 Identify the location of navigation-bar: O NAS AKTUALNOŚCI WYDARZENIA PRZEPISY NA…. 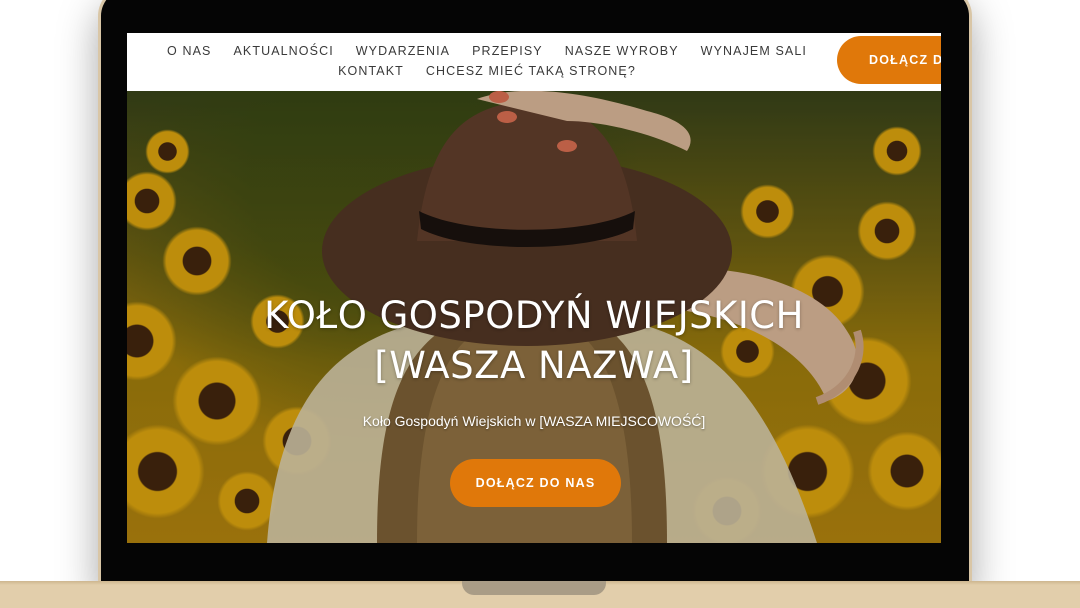
(534, 62).